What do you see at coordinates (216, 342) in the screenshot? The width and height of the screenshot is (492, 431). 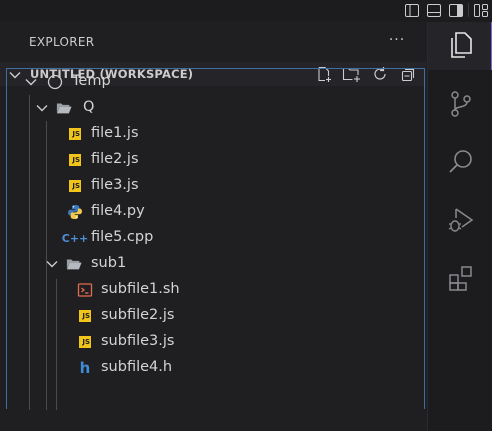 I see `tree-item-file: JS subfile3.js` at bounding box center [216, 342].